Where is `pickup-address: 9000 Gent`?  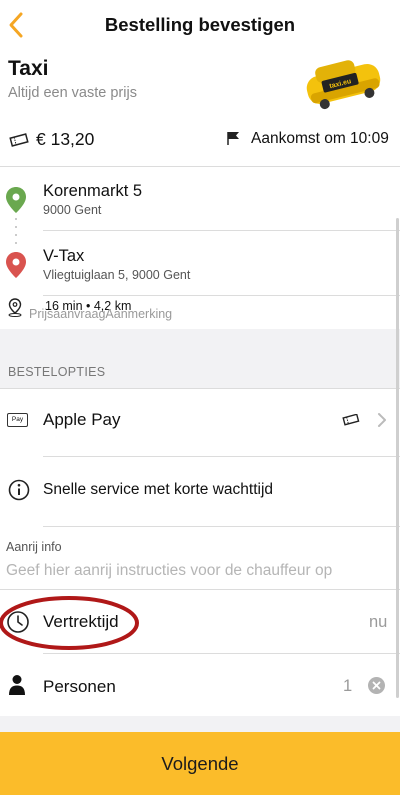 pickup-address: 9000 Gent is located at coordinates (72, 210).